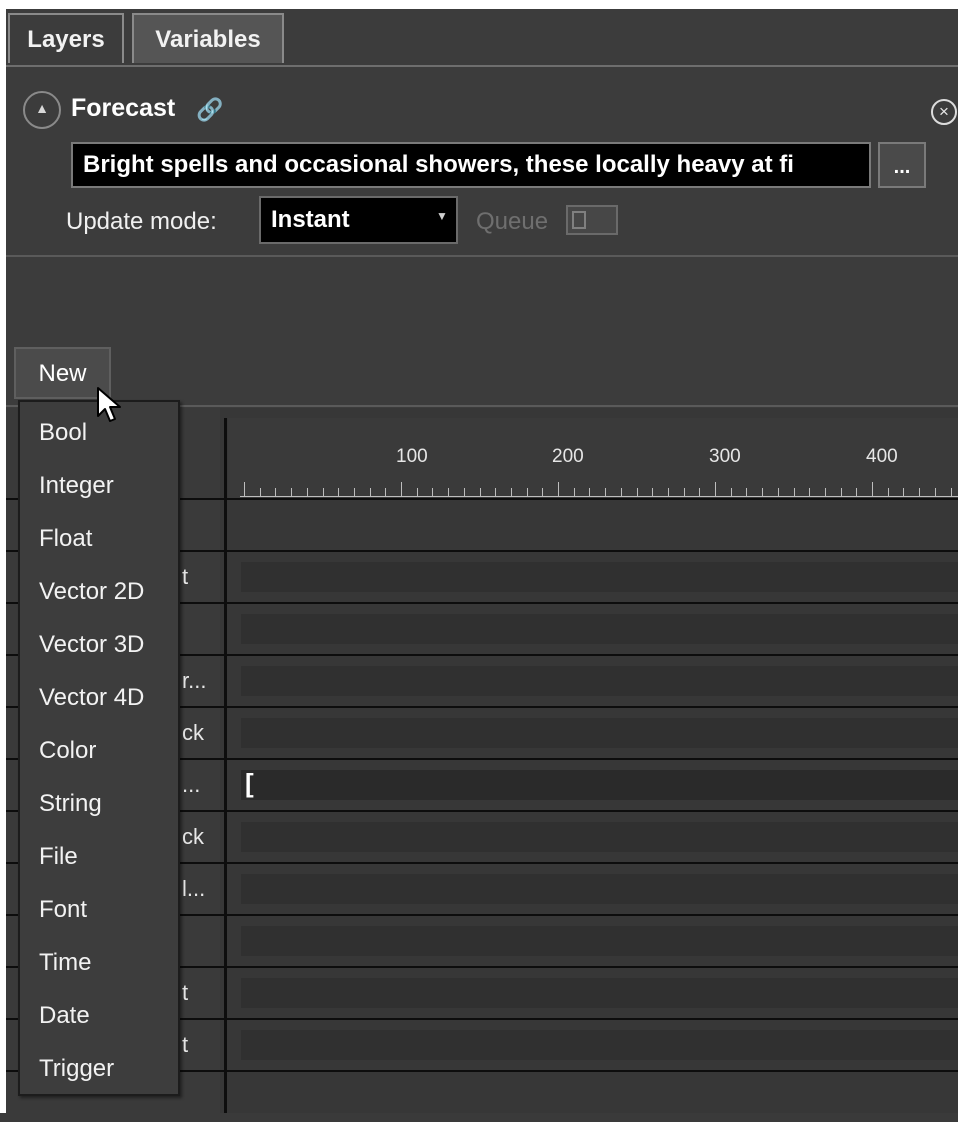  Describe the element at coordinates (109, 404) in the screenshot. I see `mouse-pointer-icon` at that location.